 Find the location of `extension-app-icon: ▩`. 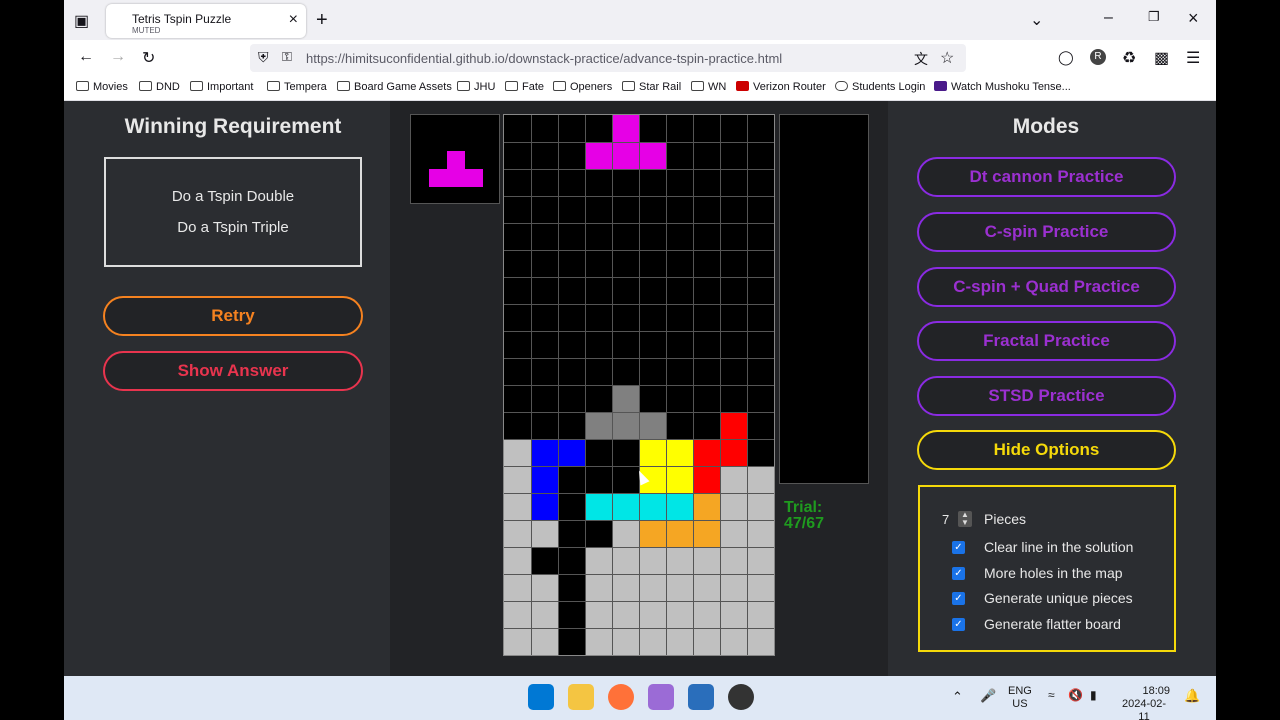

extension-app-icon: ▩ is located at coordinates (1161, 58).